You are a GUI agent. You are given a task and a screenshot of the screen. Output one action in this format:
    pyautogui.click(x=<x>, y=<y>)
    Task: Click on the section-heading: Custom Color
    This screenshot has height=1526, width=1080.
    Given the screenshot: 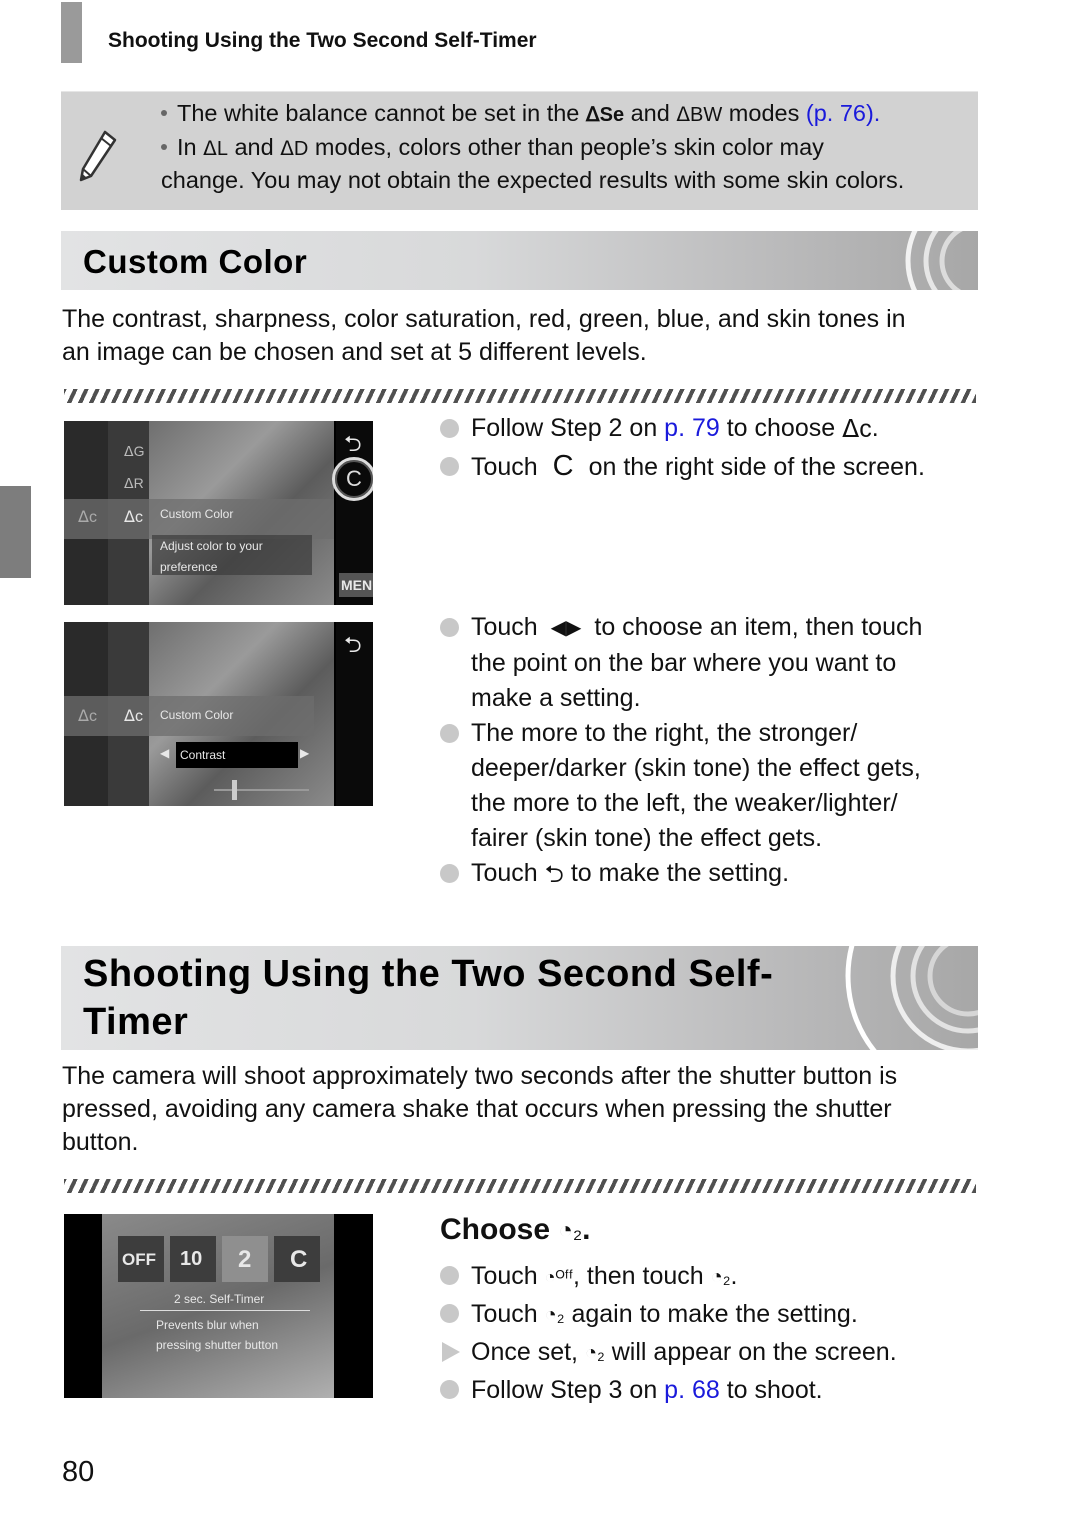 What is the action you would take?
    pyautogui.click(x=195, y=261)
    